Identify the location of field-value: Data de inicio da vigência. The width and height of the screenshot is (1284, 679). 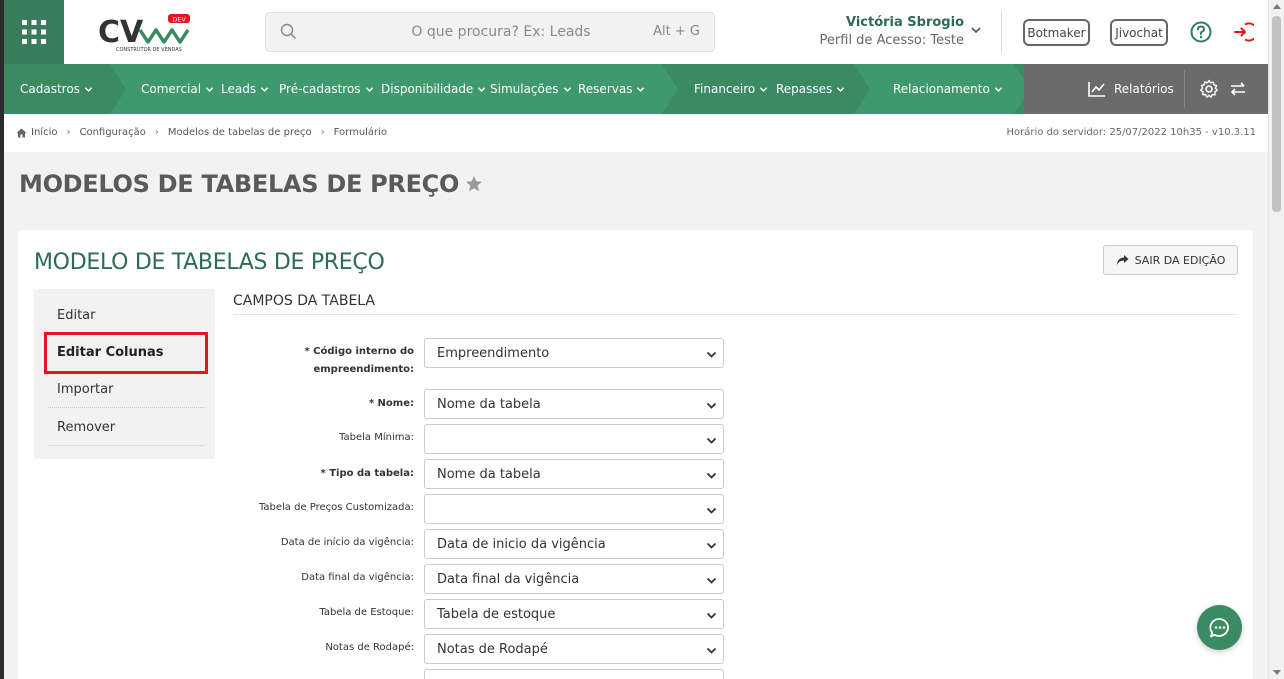
(521, 544).